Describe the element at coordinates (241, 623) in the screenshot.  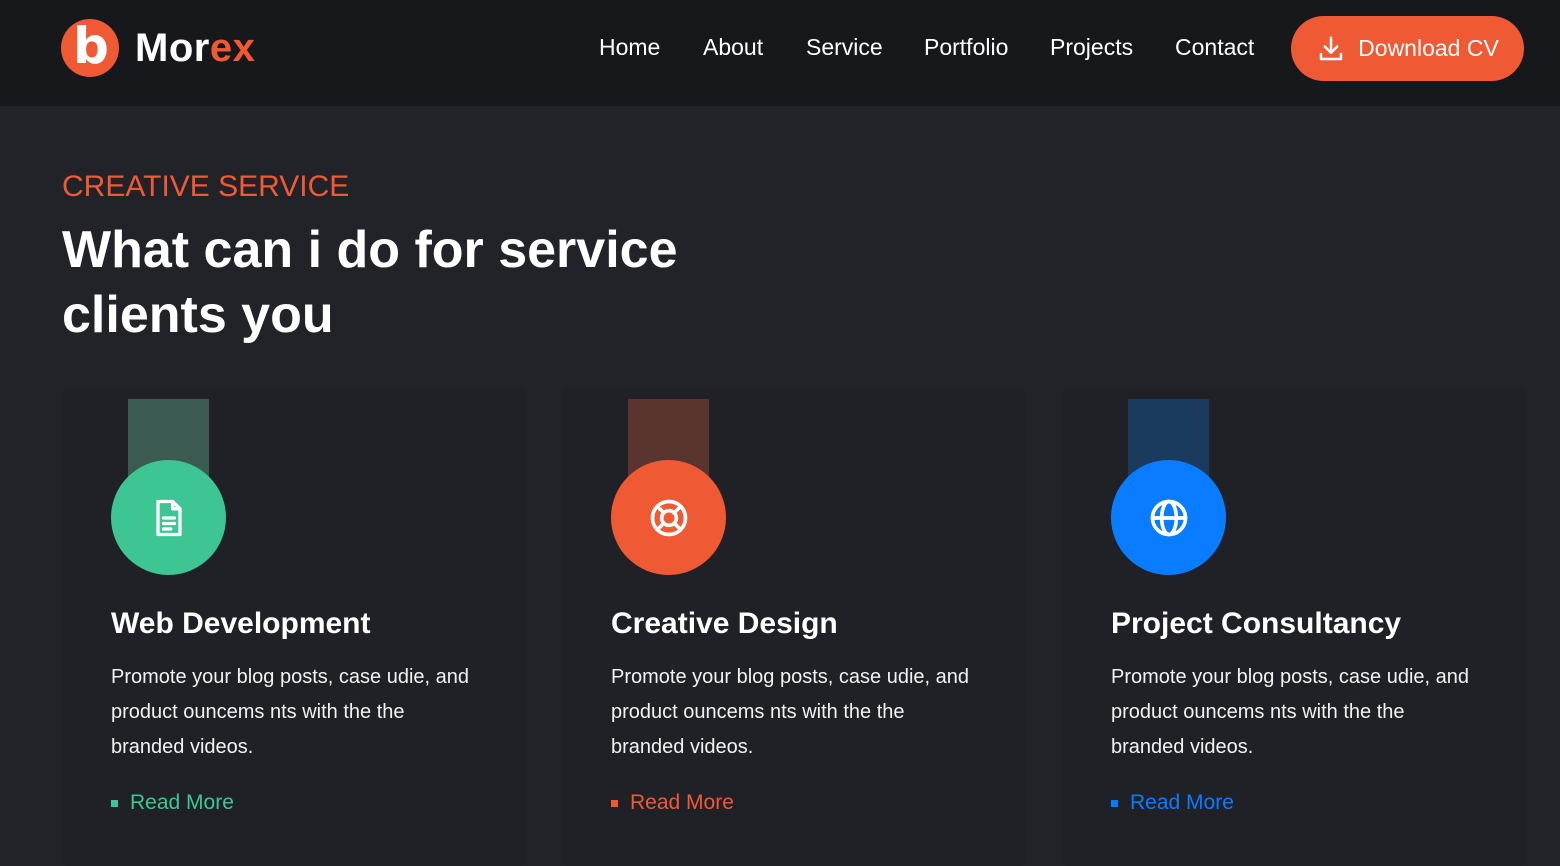
I see `card-title: Web Development` at that location.